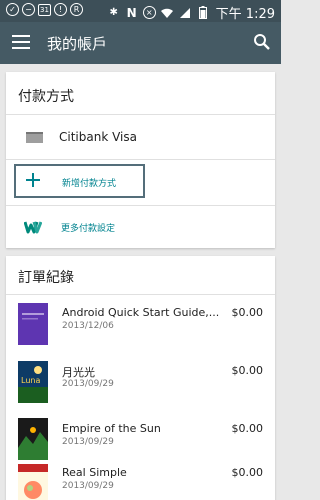  What do you see at coordinates (76, 9) in the screenshot?
I see `registered-icon: R` at bounding box center [76, 9].